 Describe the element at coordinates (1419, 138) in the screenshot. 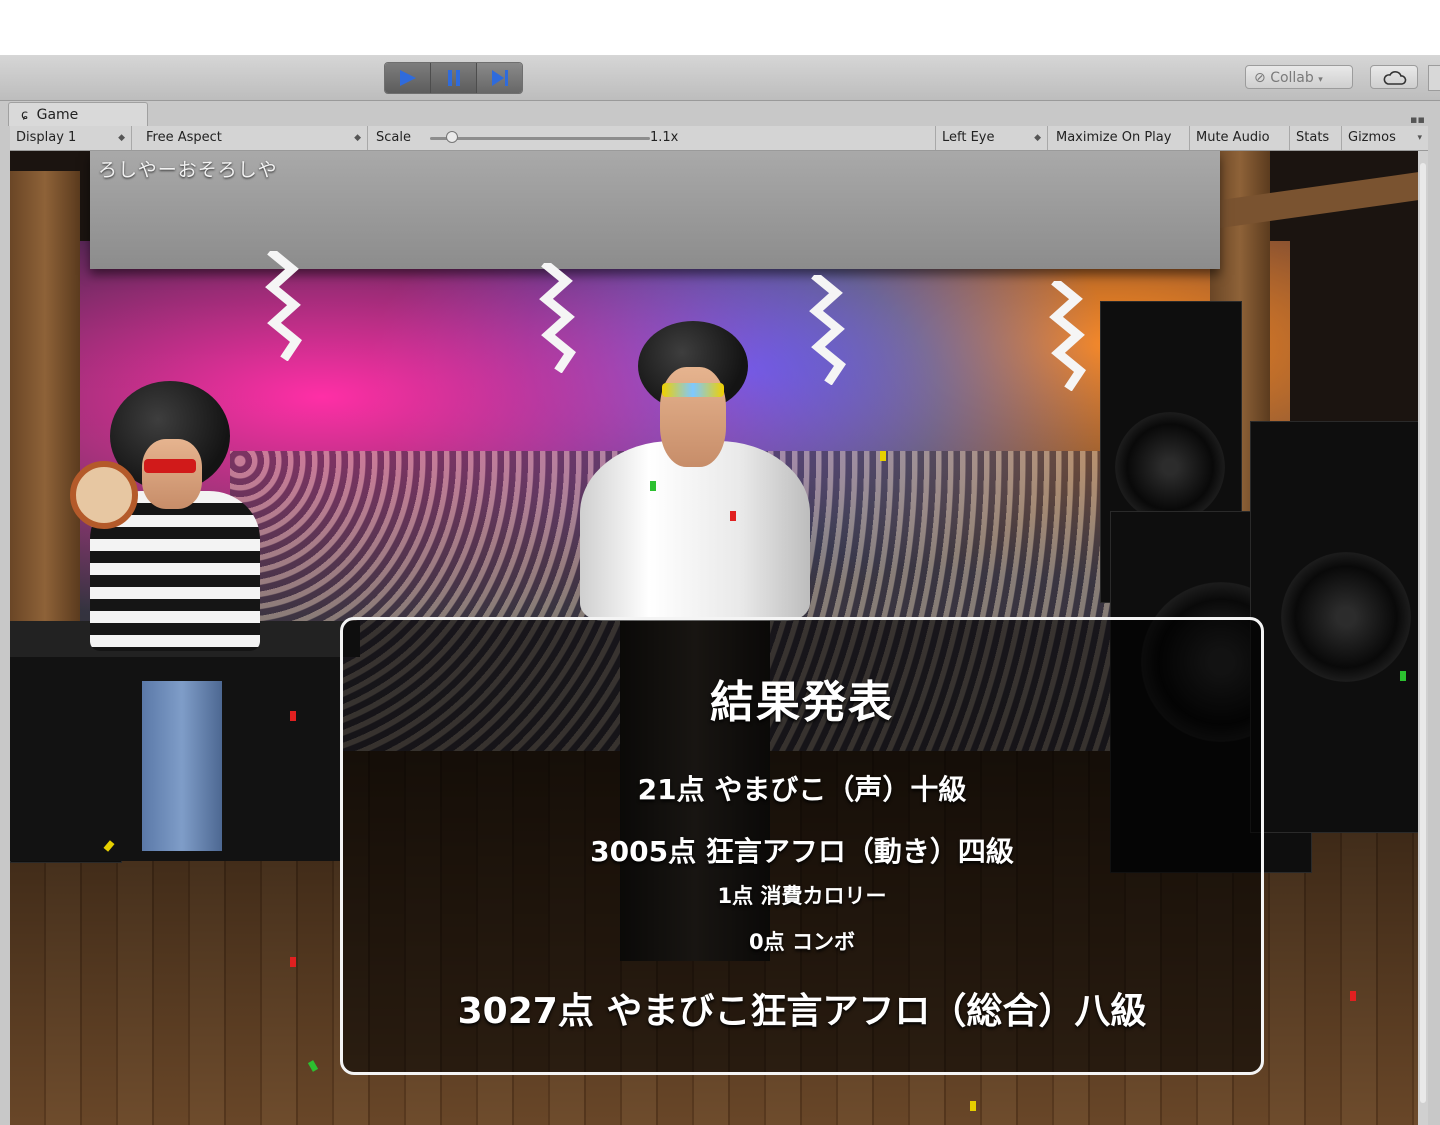

I see `dropdown-arrow-icon: ▾` at that location.